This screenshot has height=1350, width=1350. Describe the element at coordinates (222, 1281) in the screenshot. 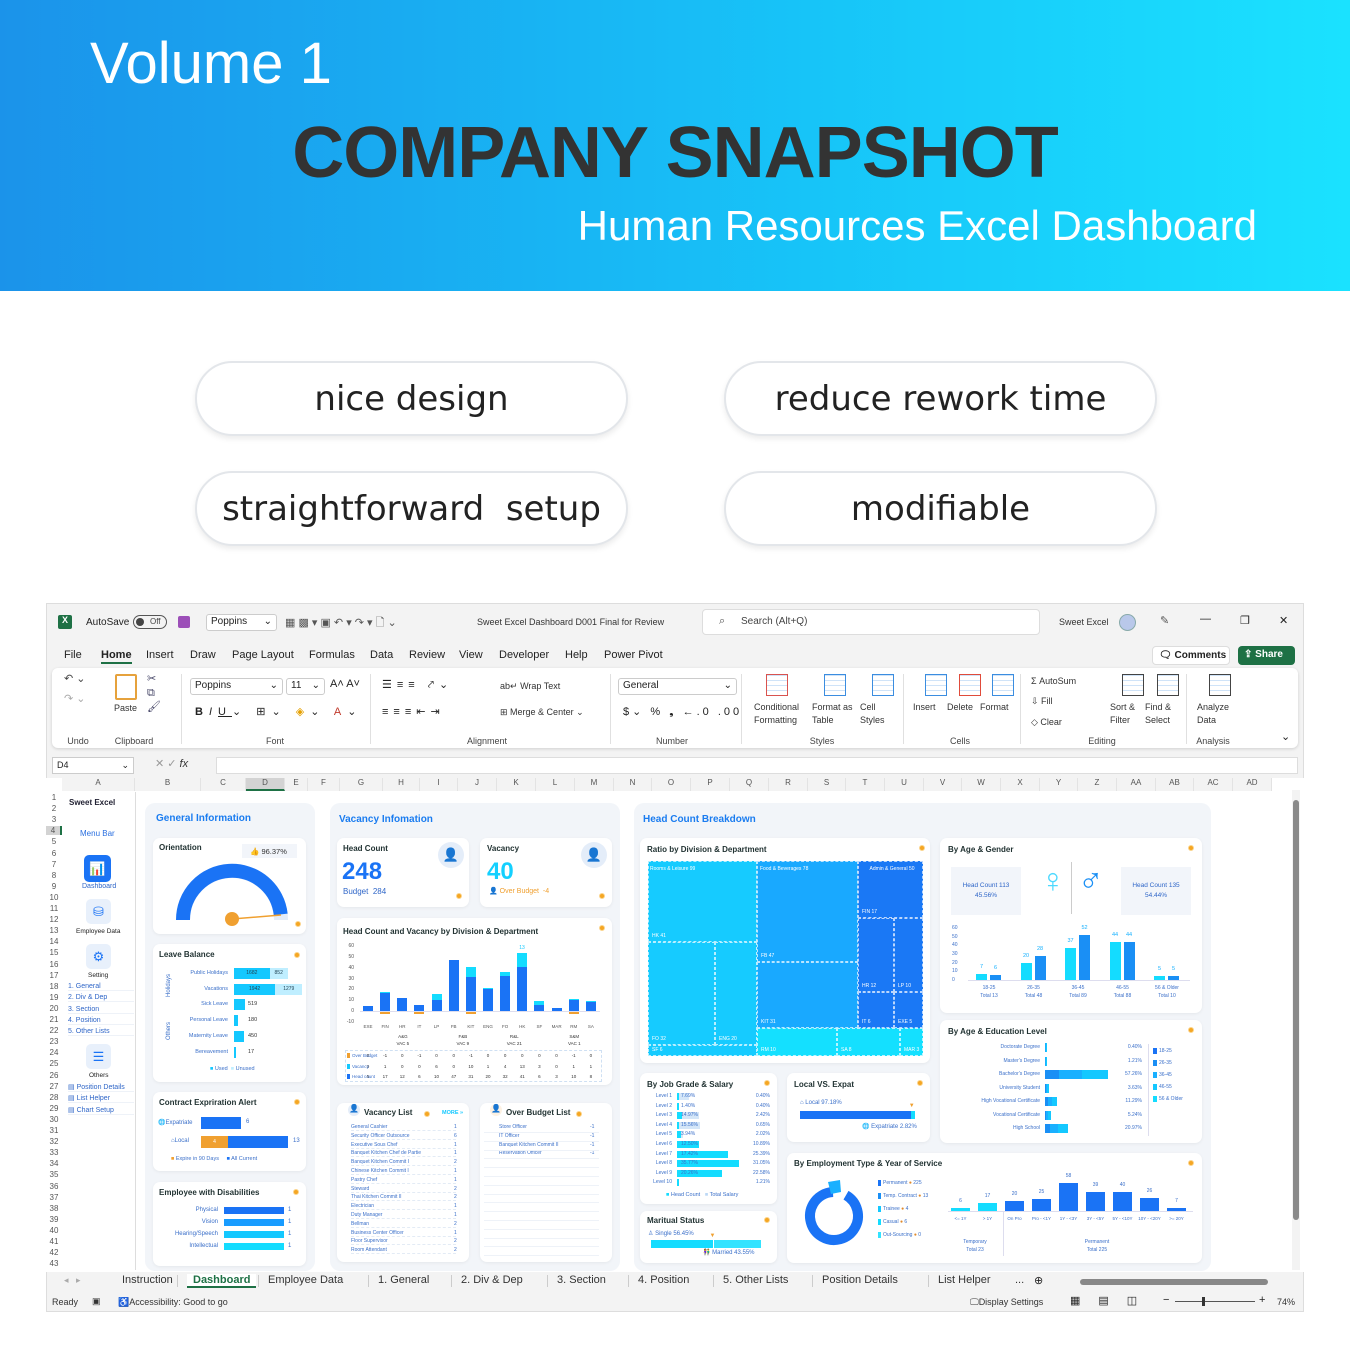

I see `sheet-tab: Dashboard` at that location.